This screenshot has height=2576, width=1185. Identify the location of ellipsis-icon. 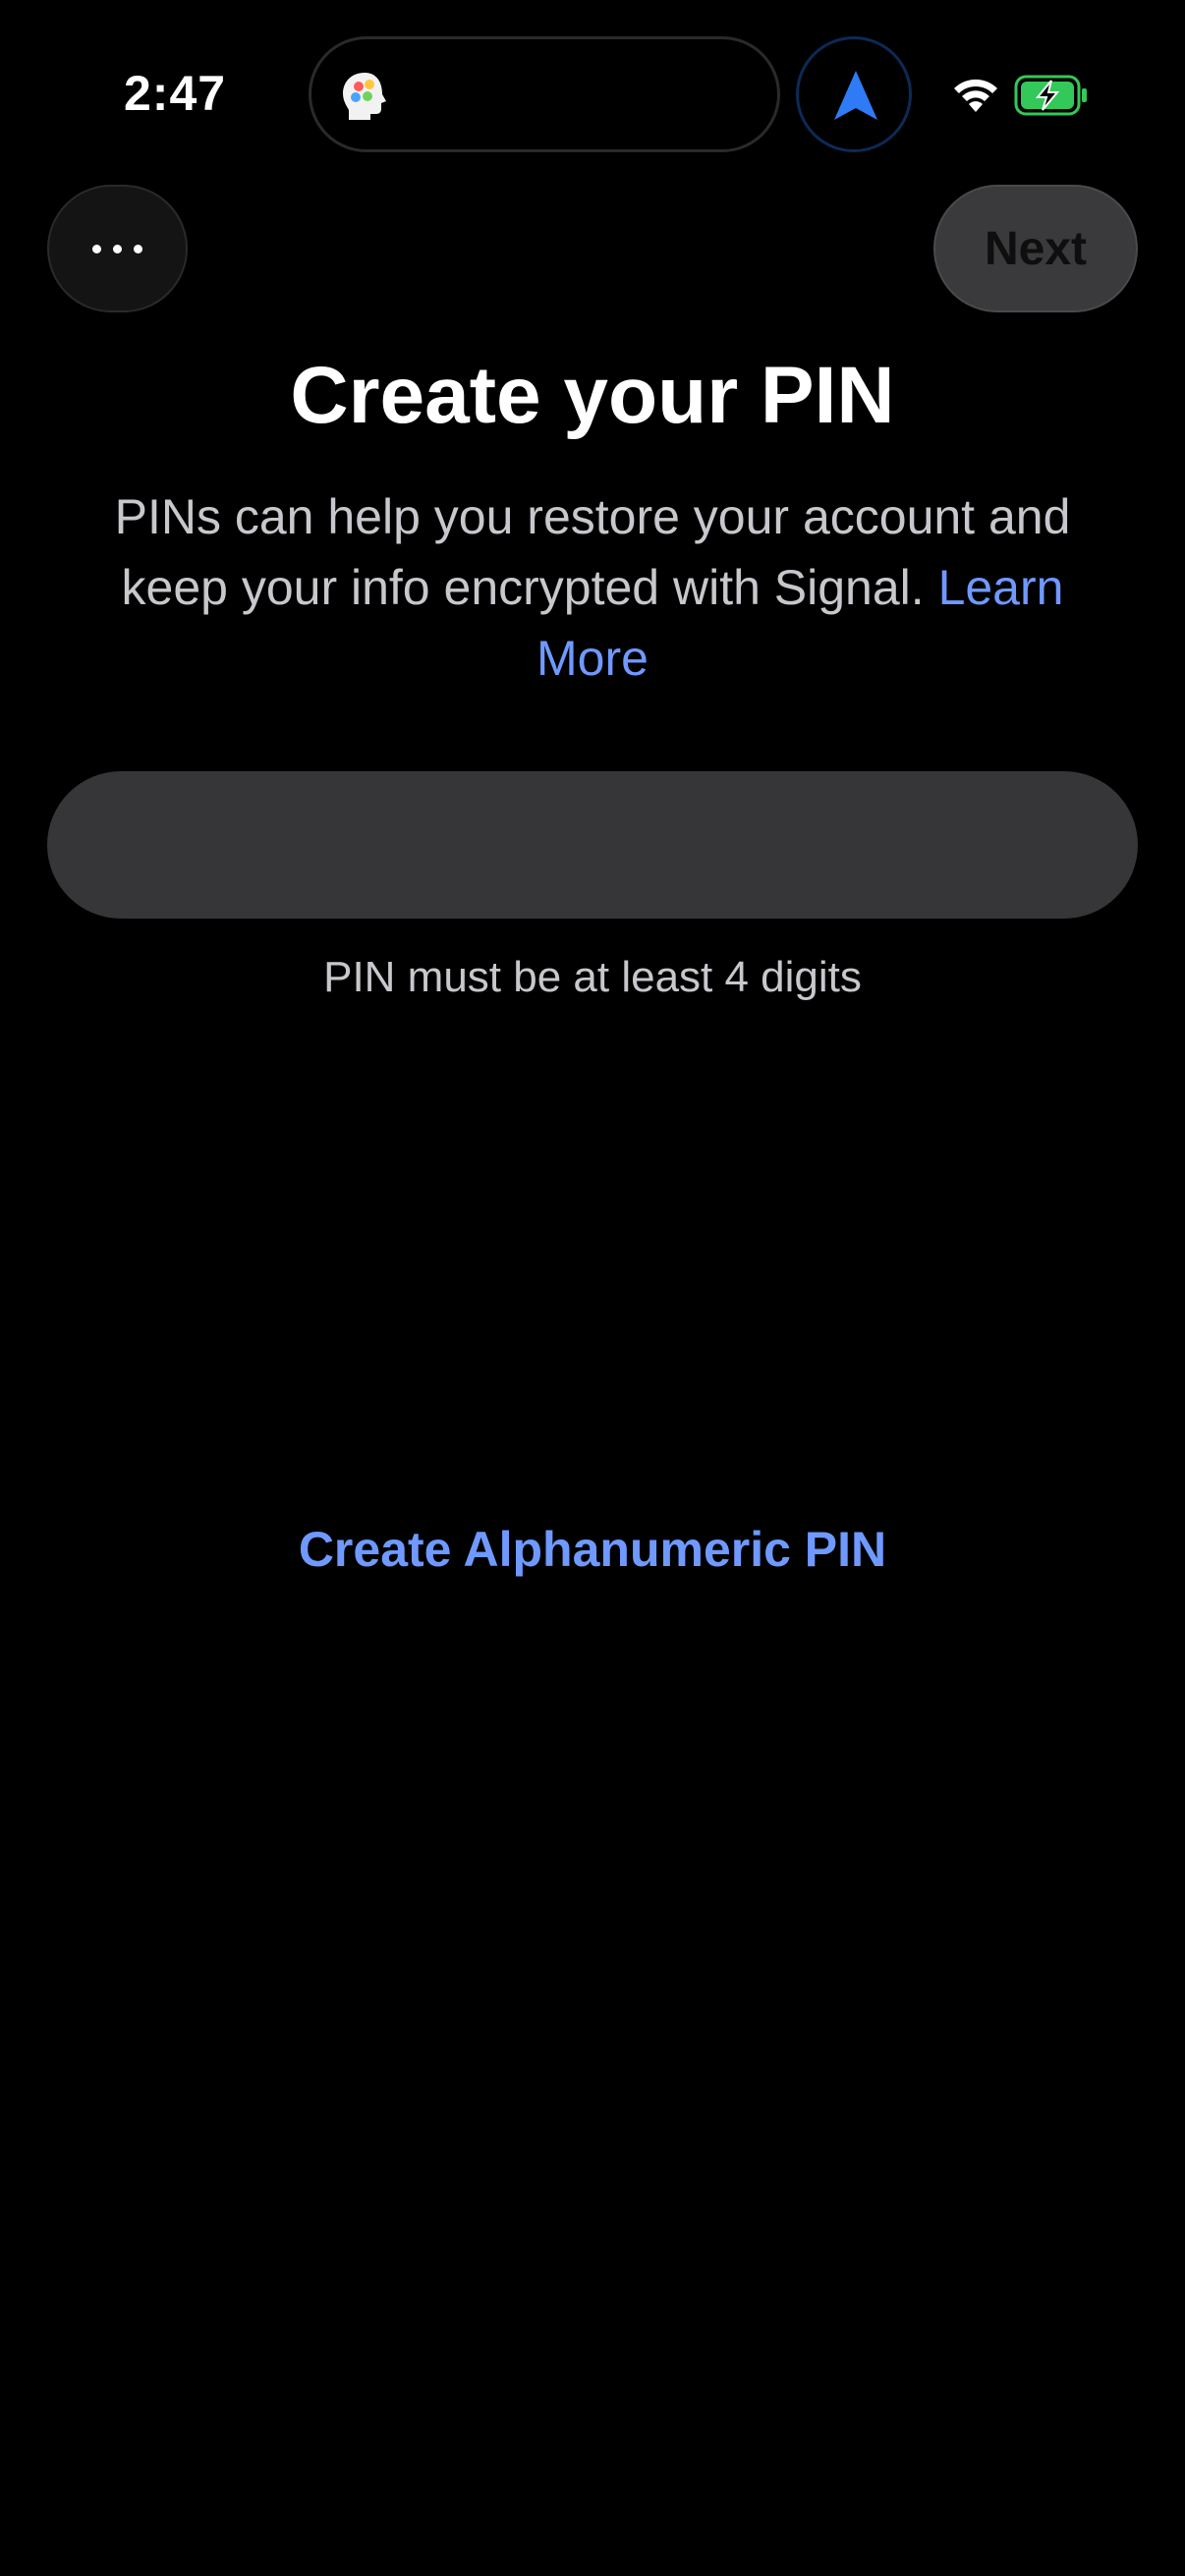
(97, 248).